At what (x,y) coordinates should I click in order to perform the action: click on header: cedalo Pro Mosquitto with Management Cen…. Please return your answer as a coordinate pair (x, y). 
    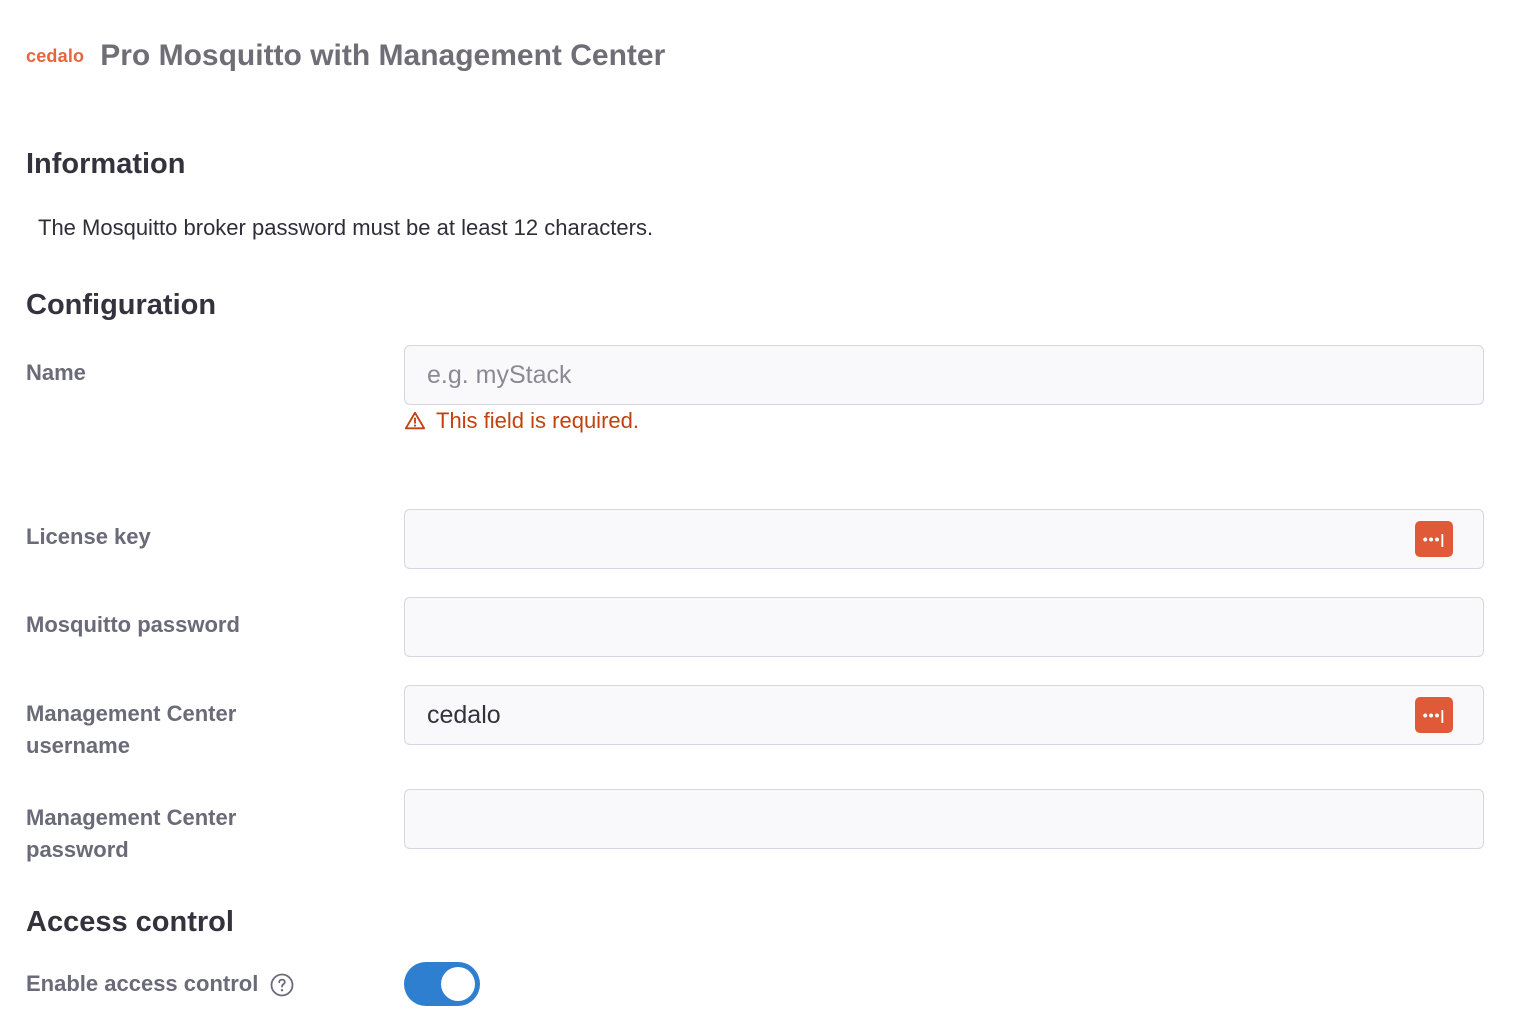
    Looking at the image, I should click on (345, 56).